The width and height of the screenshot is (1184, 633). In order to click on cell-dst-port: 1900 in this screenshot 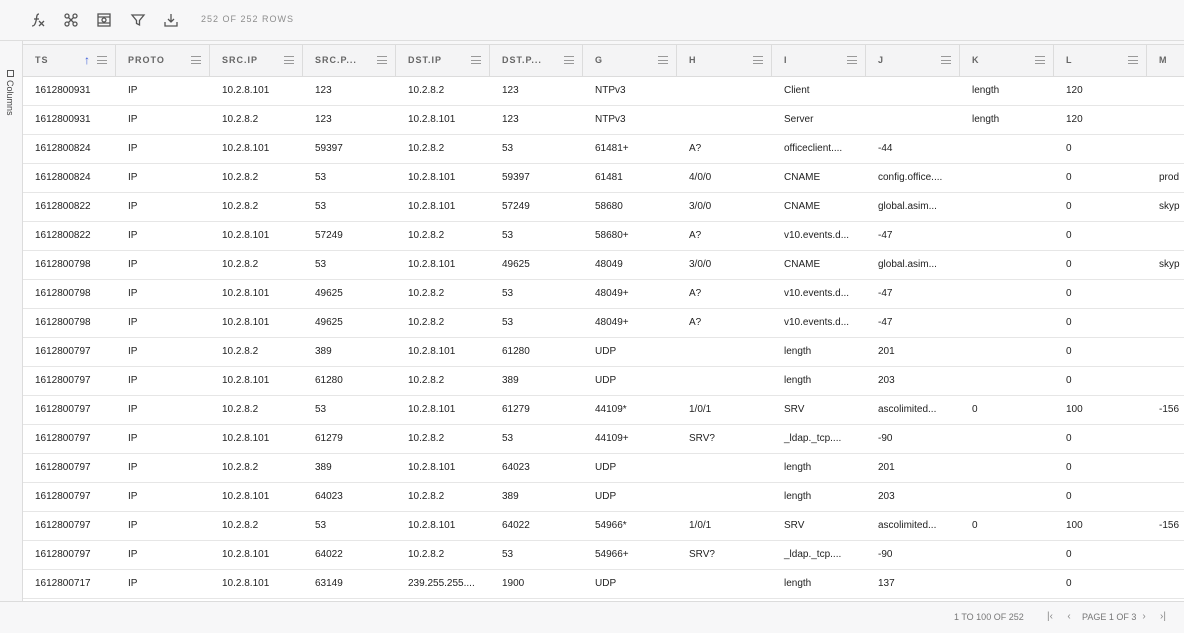, I will do `click(536, 584)`.